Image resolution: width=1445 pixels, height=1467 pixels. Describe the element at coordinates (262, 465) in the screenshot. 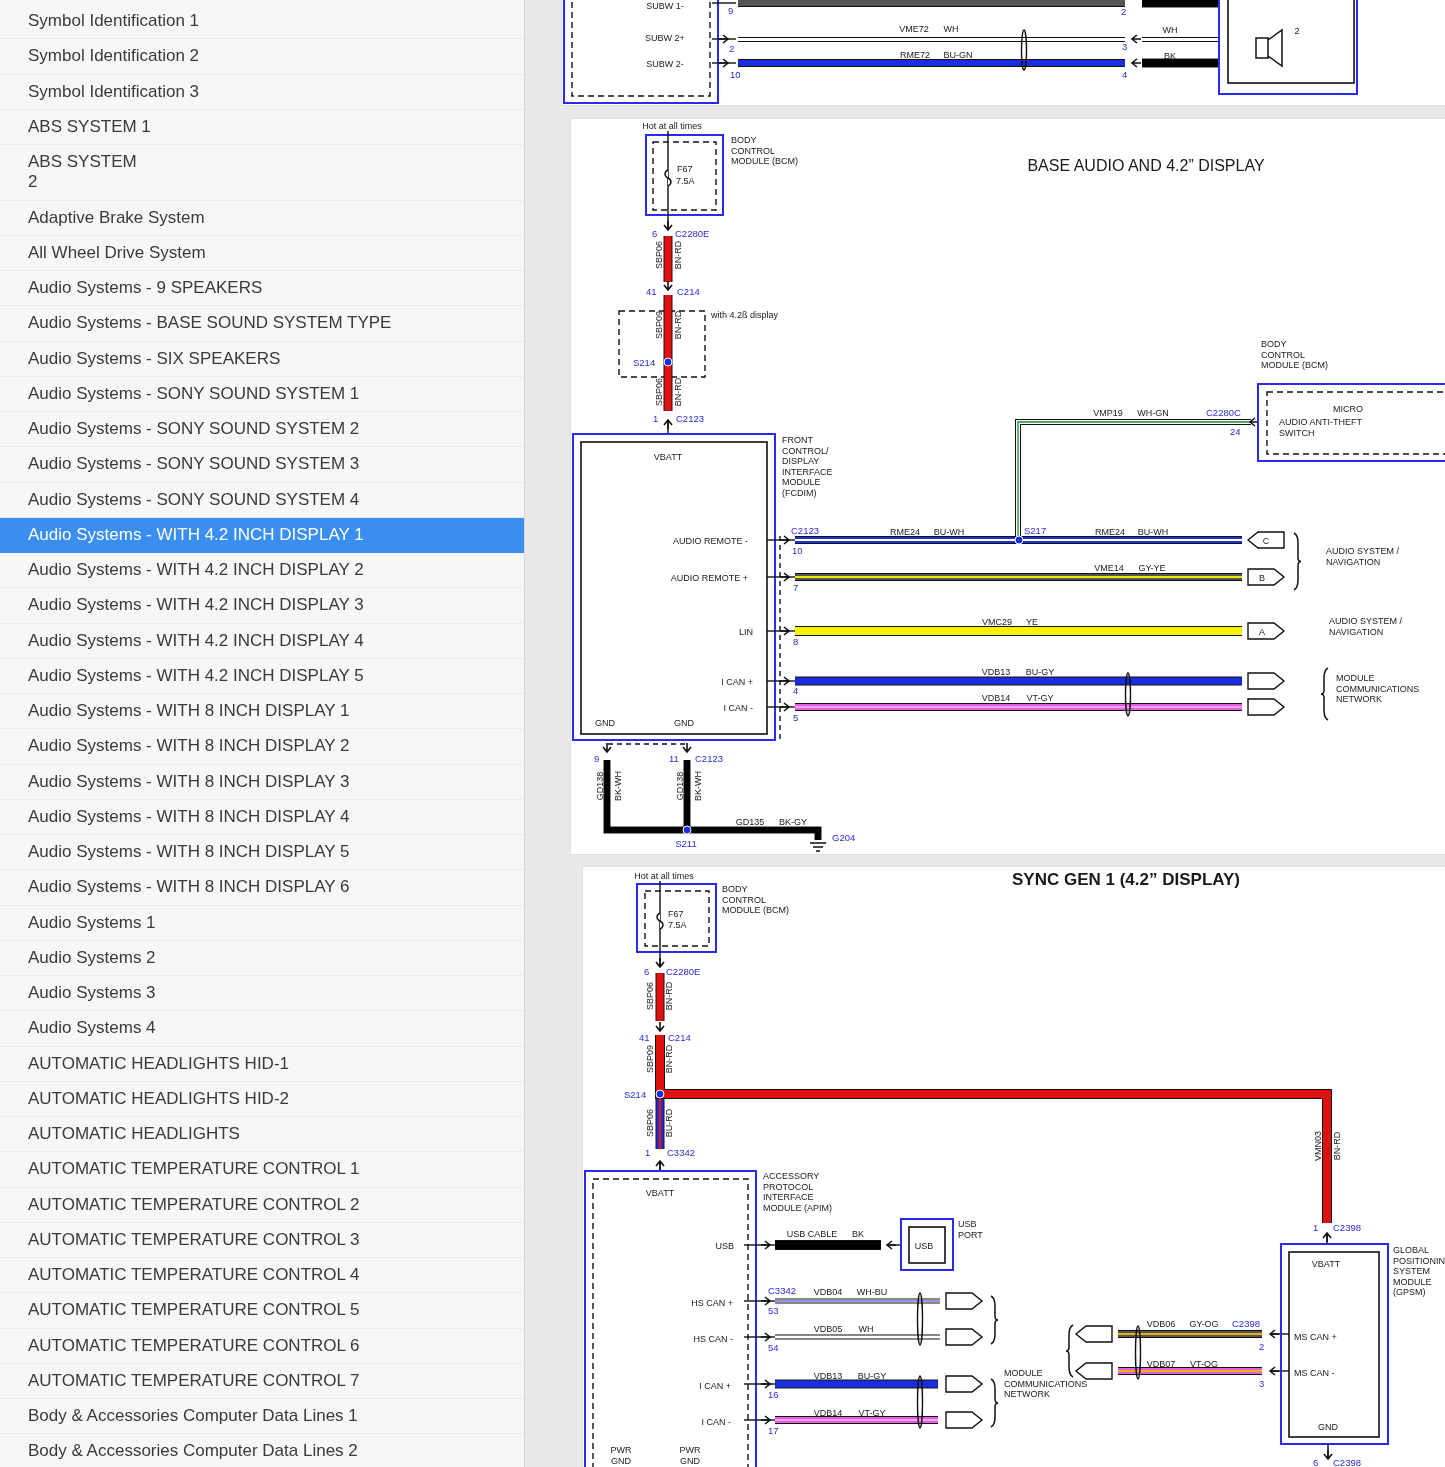

I see `sidebar-item: Audio Systems - SONY SOUND SYSTEM 3` at that location.